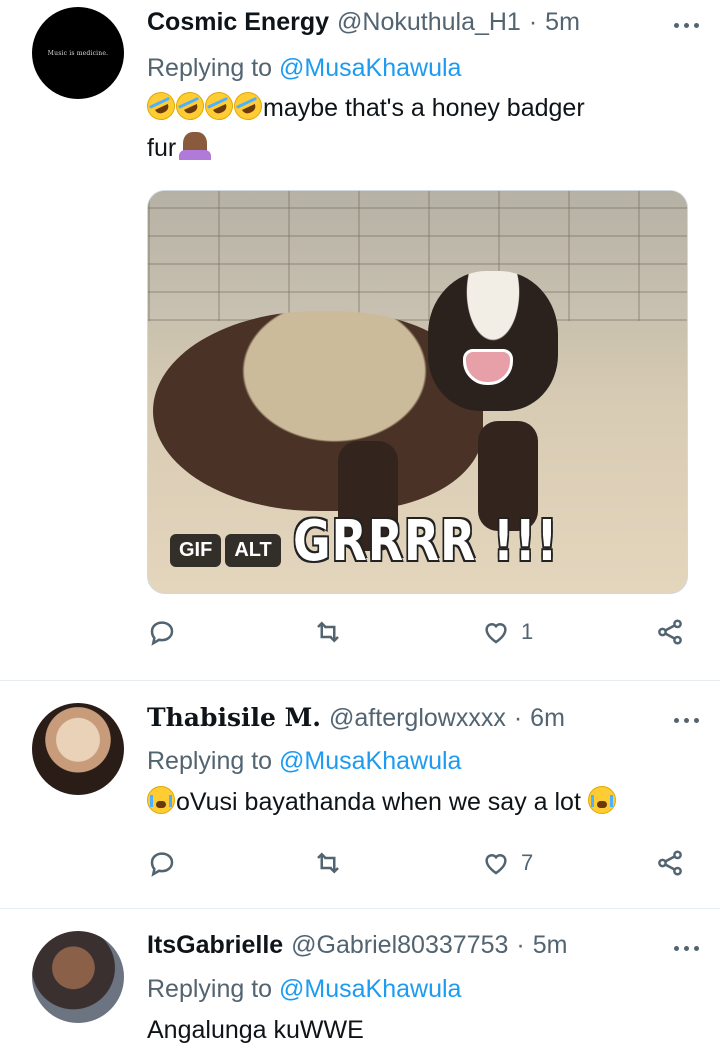  I want to click on tweet-text-line: fur, so click(162, 148).